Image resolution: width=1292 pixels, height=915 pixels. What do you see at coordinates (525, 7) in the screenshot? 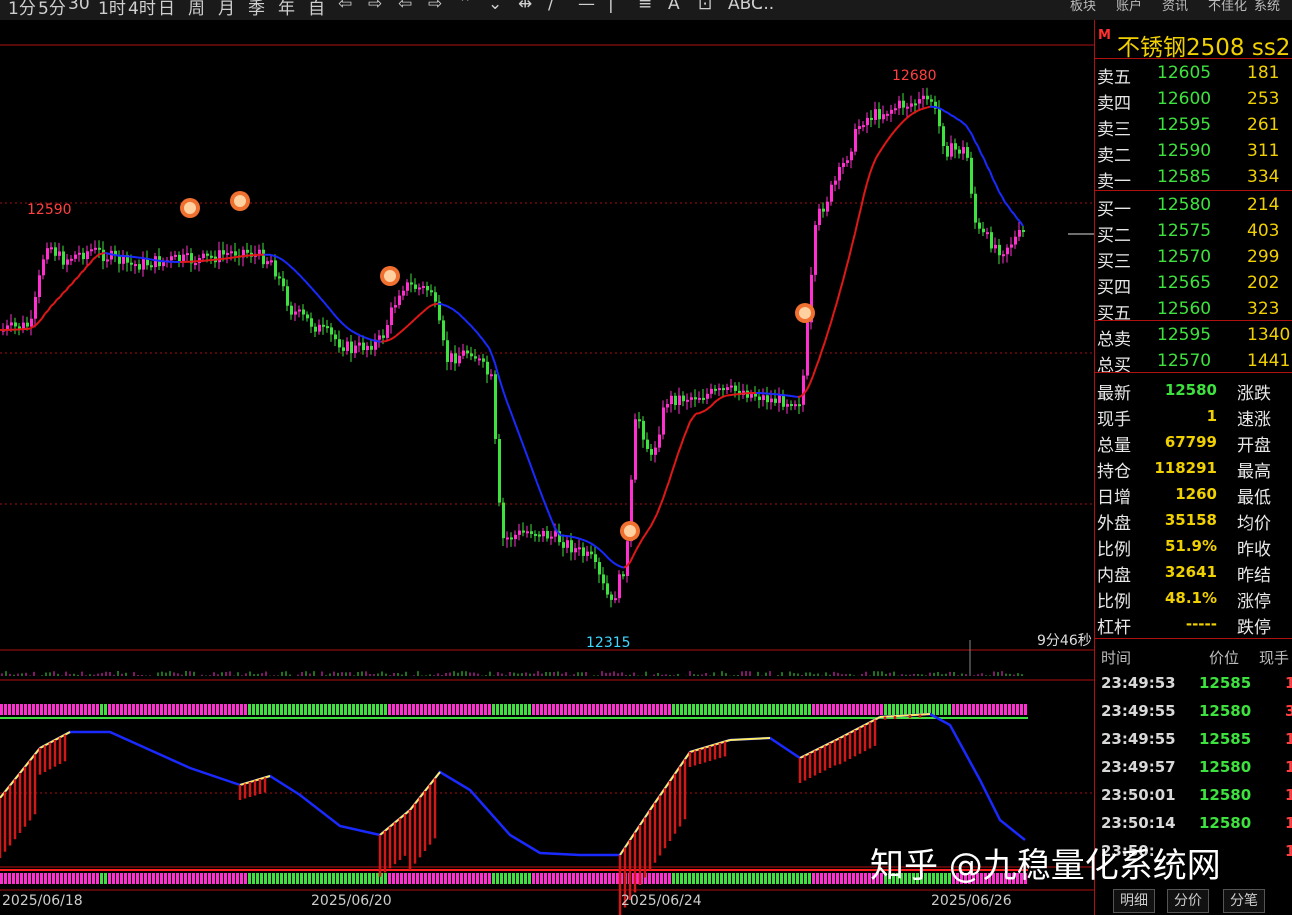
I see `toolbar-item: ⇹` at bounding box center [525, 7].